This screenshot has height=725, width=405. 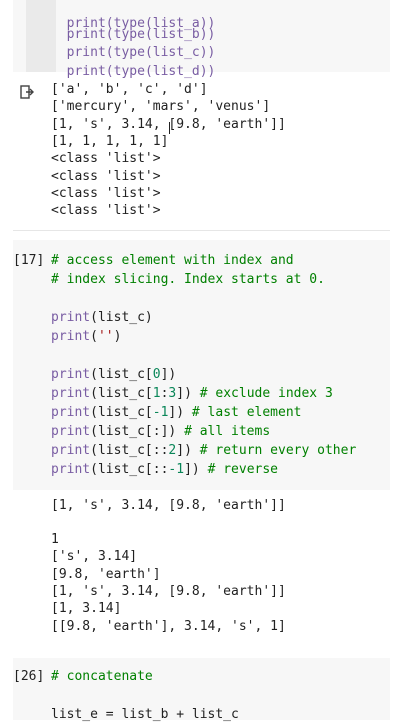 I want to click on code-line: print(list_c[-1]) # last element, so click(x=176, y=413).